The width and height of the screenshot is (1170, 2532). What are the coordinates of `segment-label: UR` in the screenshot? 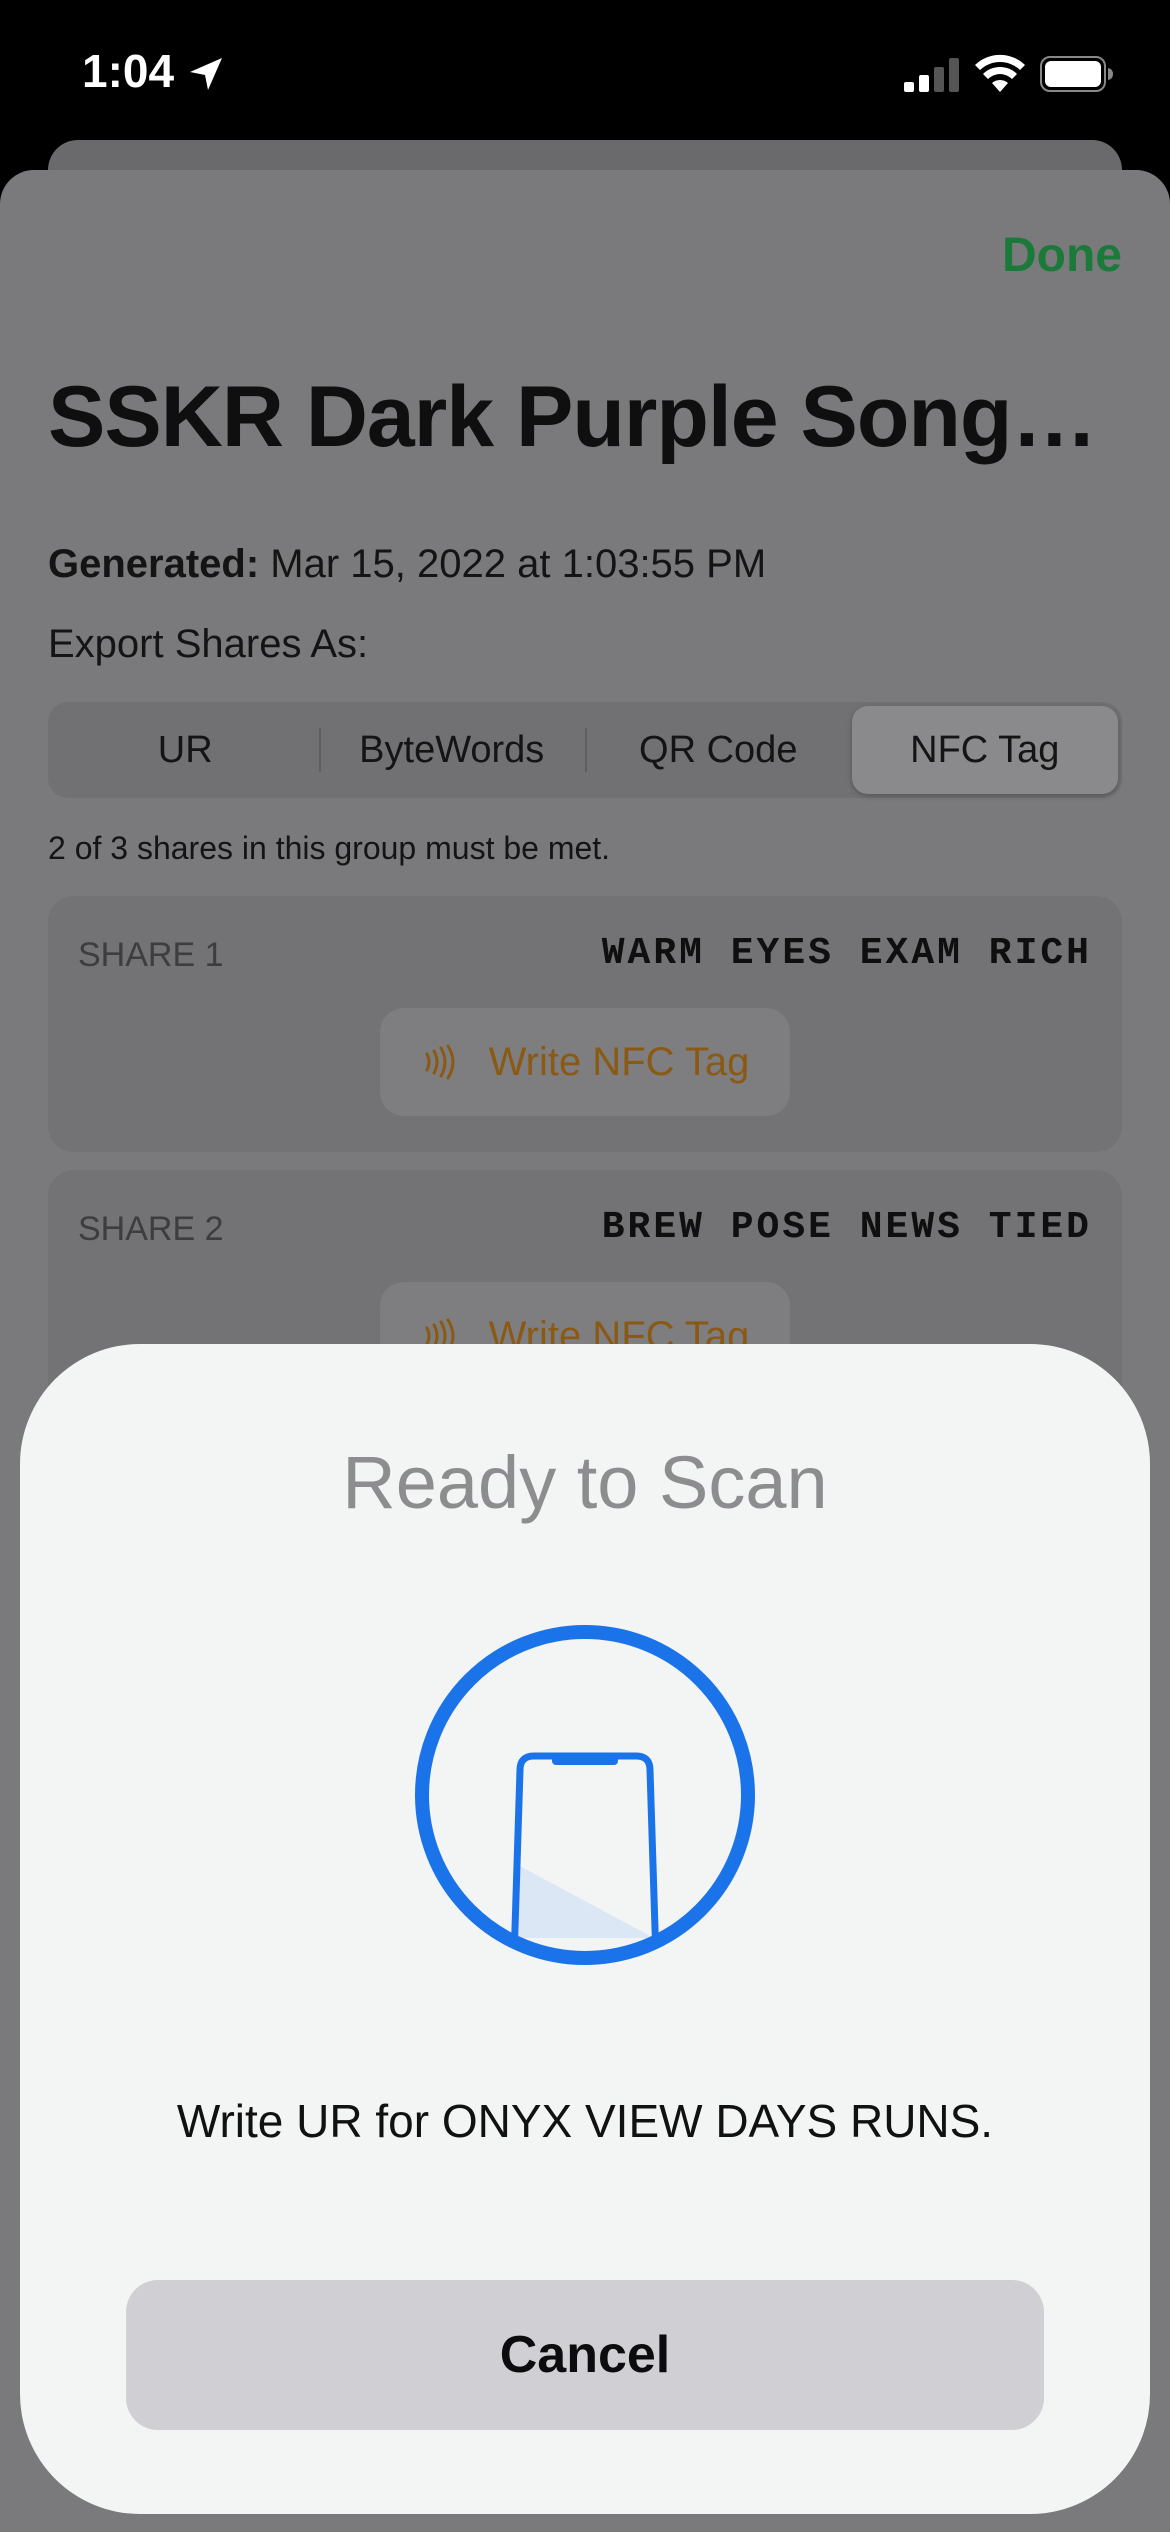 It's located at (185, 749).